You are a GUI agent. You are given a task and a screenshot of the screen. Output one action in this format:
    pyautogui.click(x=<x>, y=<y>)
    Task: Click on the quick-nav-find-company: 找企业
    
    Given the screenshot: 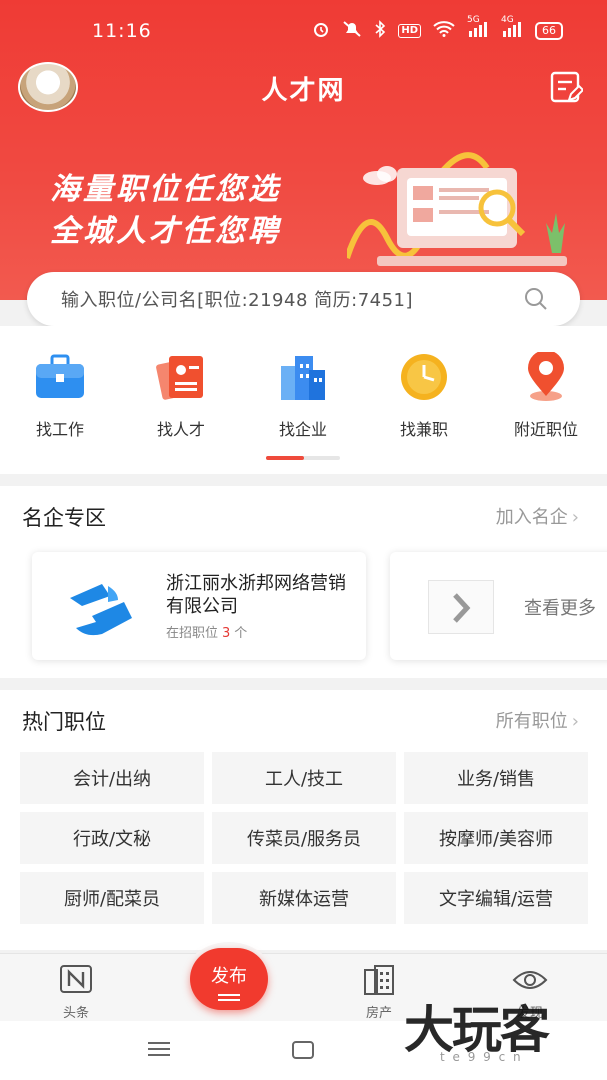 What is the action you would take?
    pyautogui.click(x=303, y=396)
    